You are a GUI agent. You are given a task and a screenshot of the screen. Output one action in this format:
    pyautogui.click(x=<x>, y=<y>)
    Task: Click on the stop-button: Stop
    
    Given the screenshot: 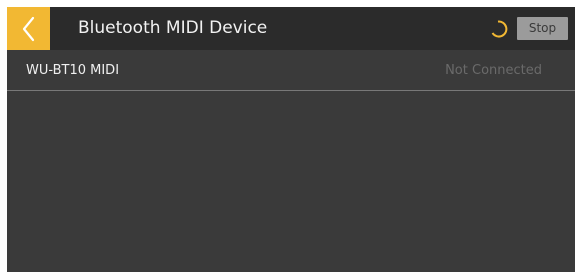 What is the action you would take?
    pyautogui.click(x=542, y=28)
    